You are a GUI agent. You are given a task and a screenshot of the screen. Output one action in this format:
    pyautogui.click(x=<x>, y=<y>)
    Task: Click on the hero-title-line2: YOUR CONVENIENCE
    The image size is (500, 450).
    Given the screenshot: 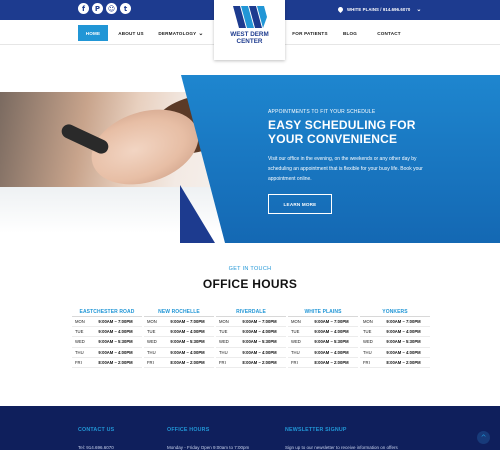 What is the action you would take?
    pyautogui.click(x=333, y=139)
    